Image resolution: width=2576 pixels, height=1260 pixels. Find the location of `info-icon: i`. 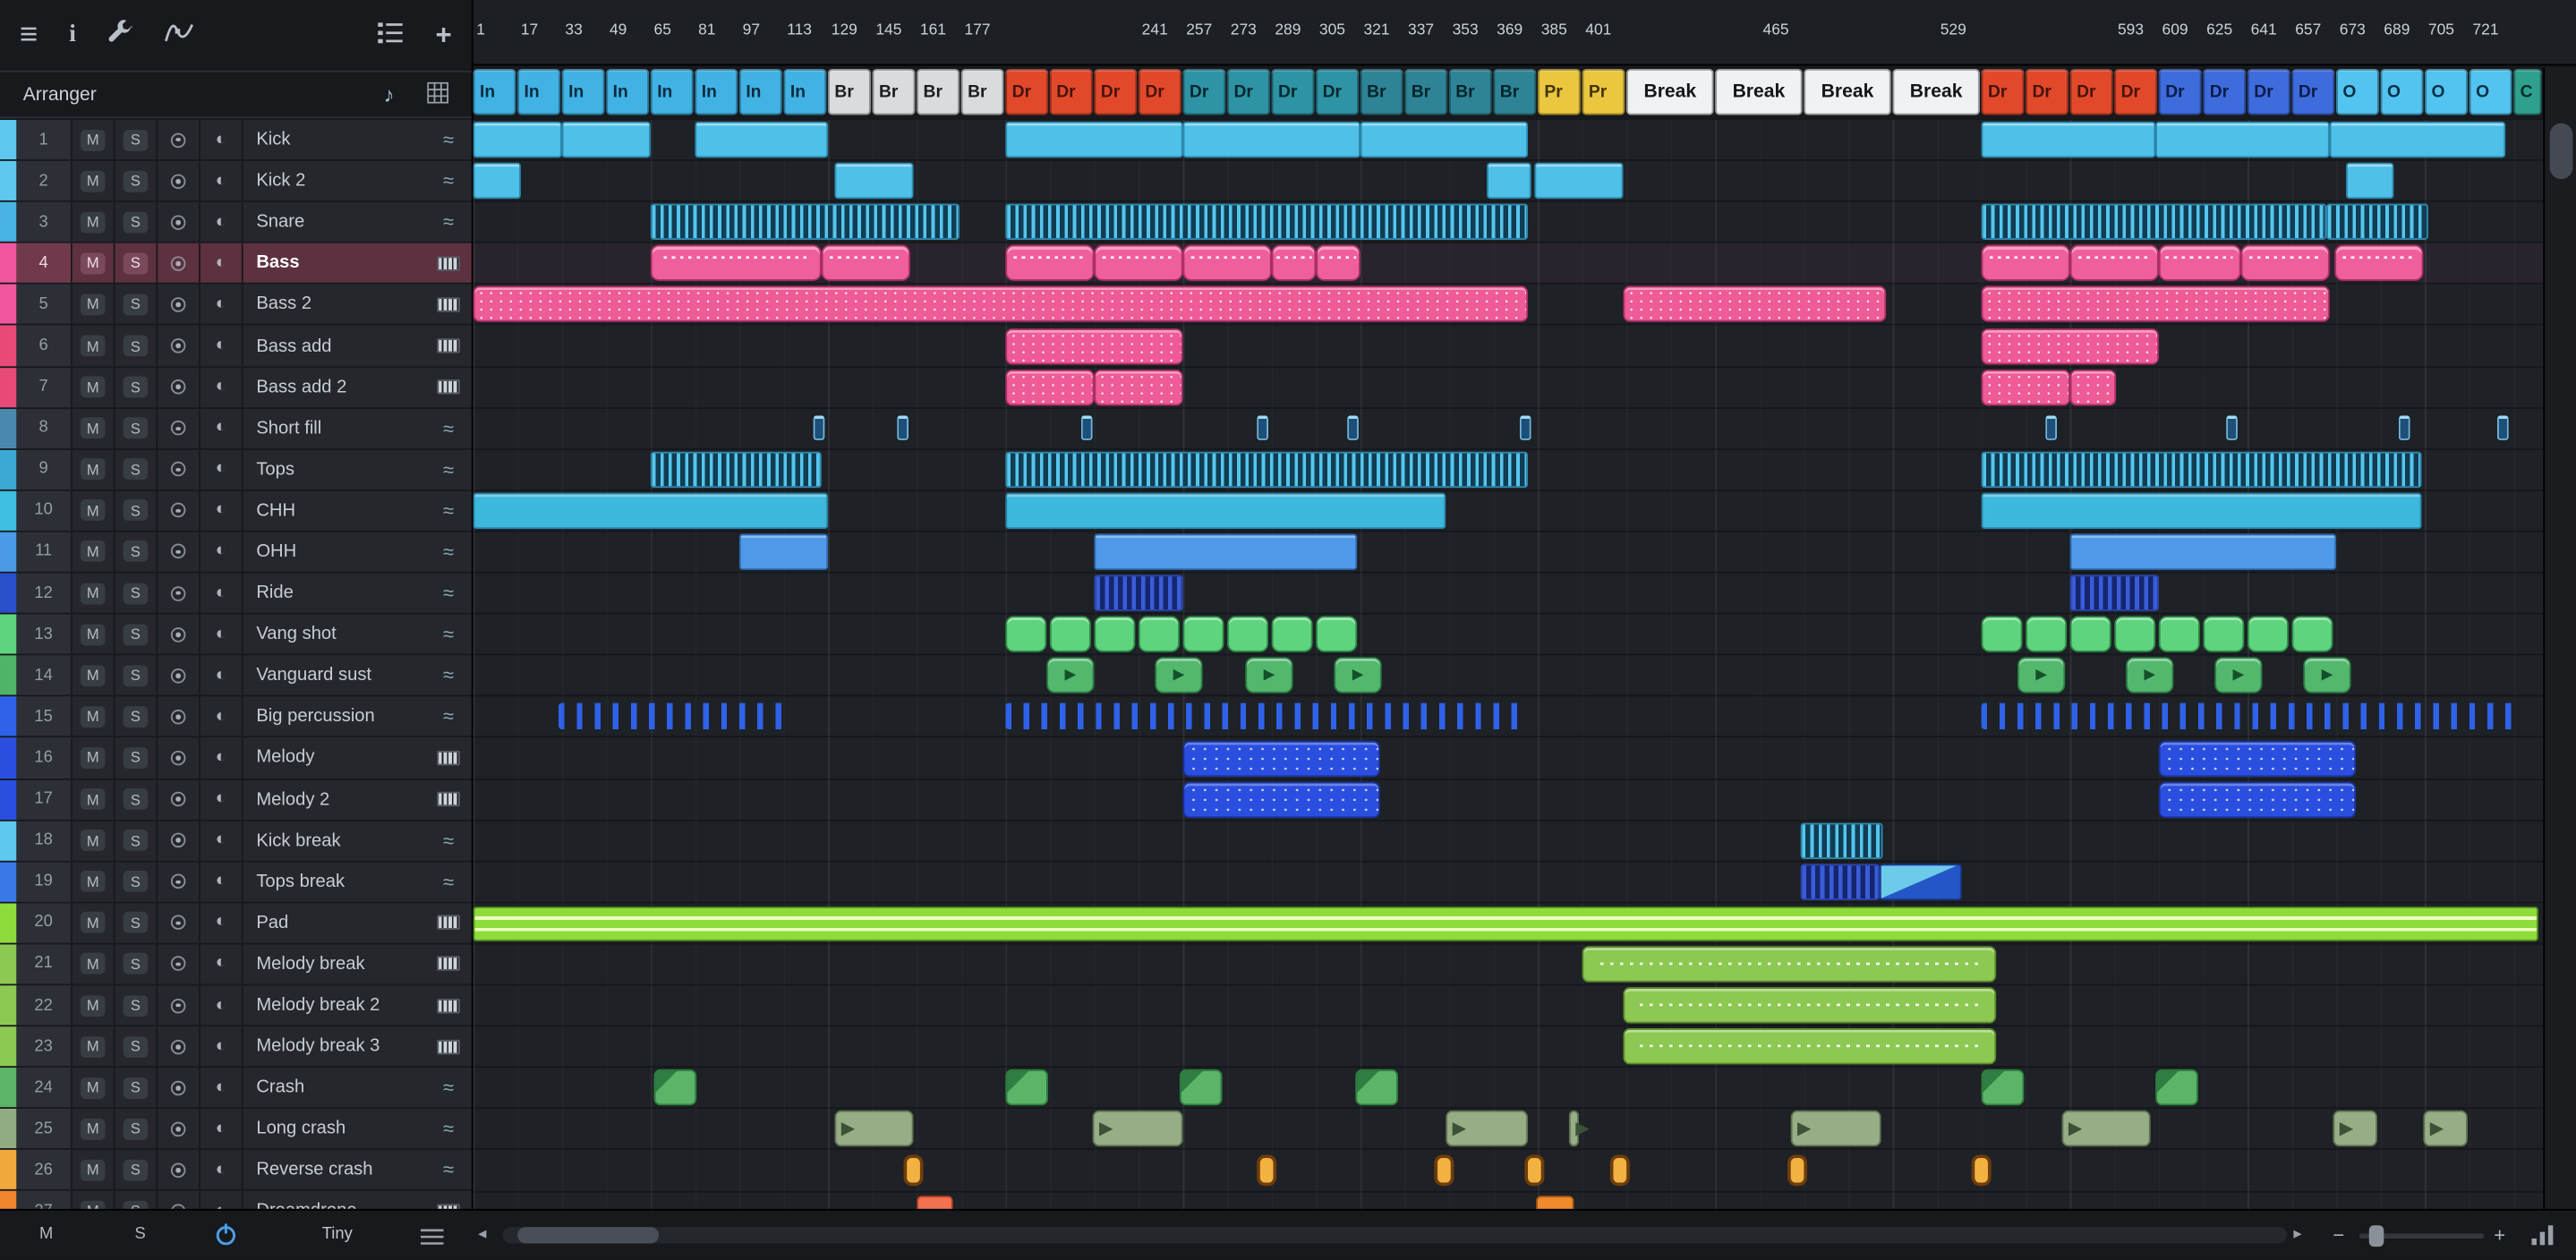

info-icon: i is located at coordinates (72, 35).